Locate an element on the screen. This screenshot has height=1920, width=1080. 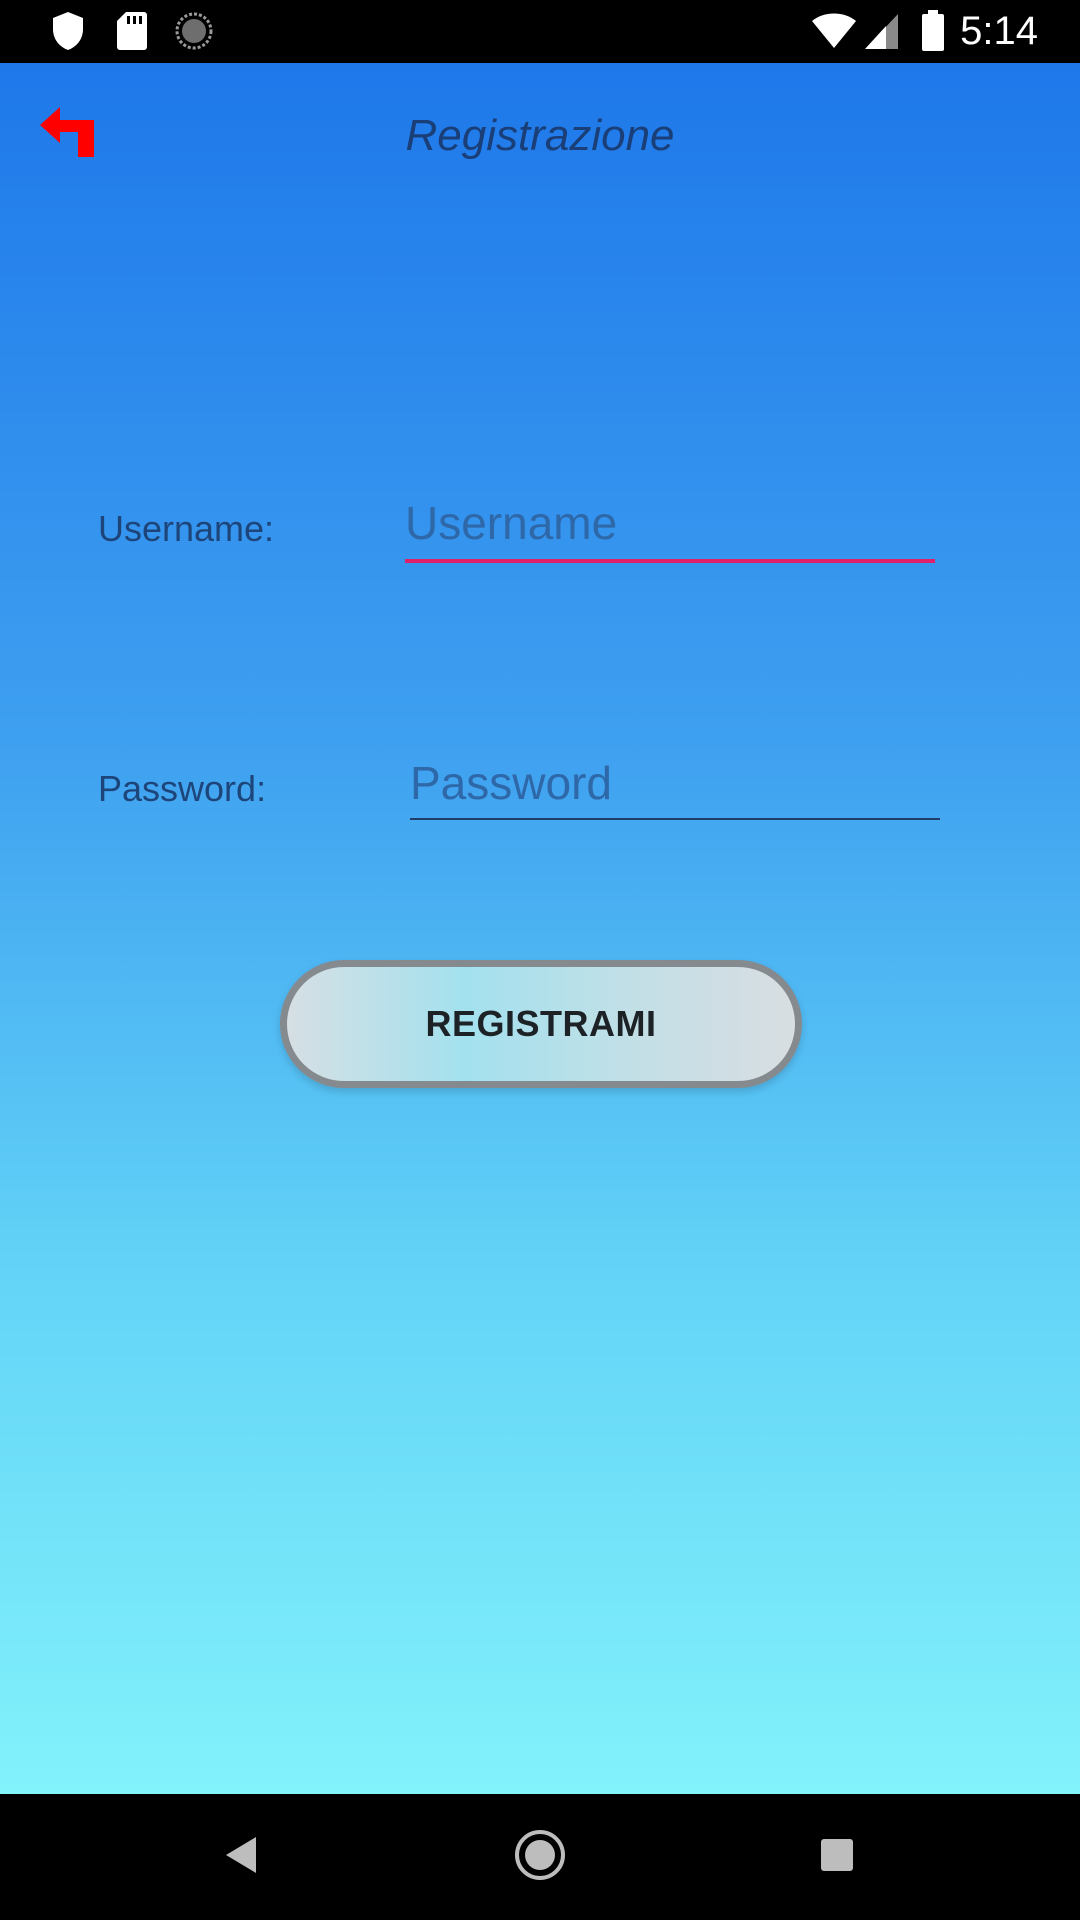
nav-home-button is located at coordinates (540, 1857).